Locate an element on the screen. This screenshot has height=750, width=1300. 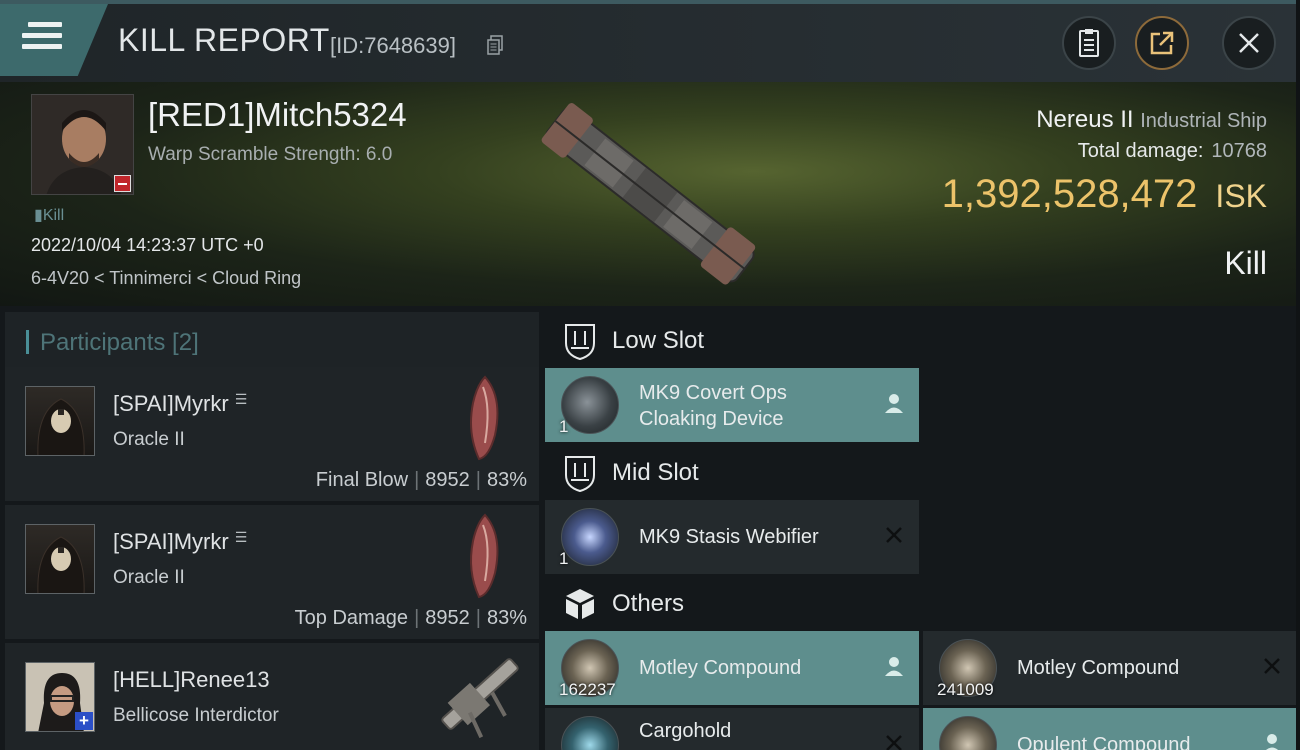
cube-icon is located at coordinates (580, 604).